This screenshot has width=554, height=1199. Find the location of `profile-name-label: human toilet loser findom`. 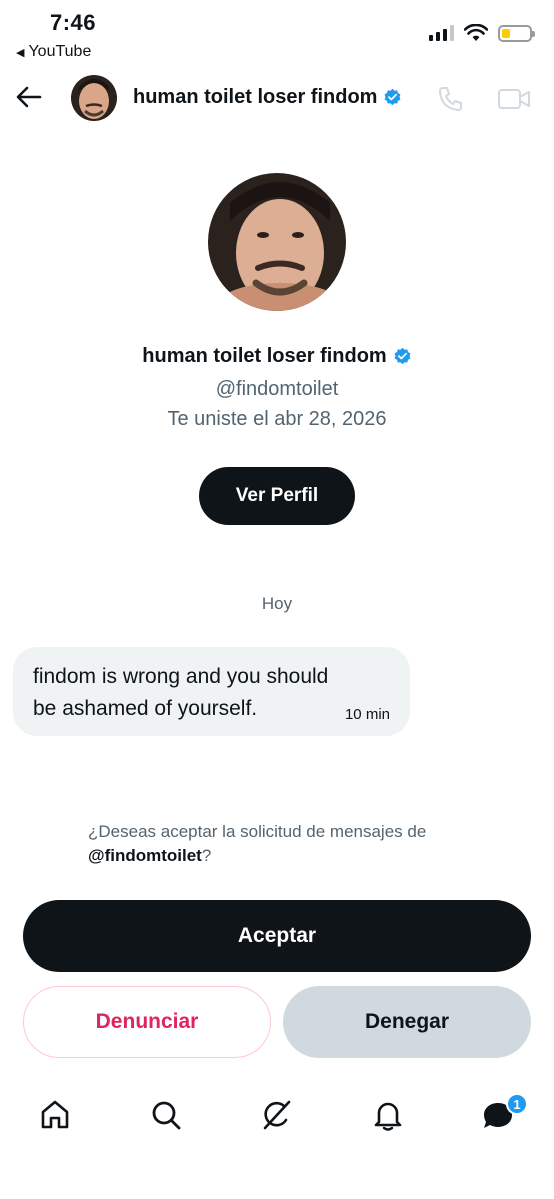

profile-name-label: human toilet loser findom is located at coordinates (264, 356).